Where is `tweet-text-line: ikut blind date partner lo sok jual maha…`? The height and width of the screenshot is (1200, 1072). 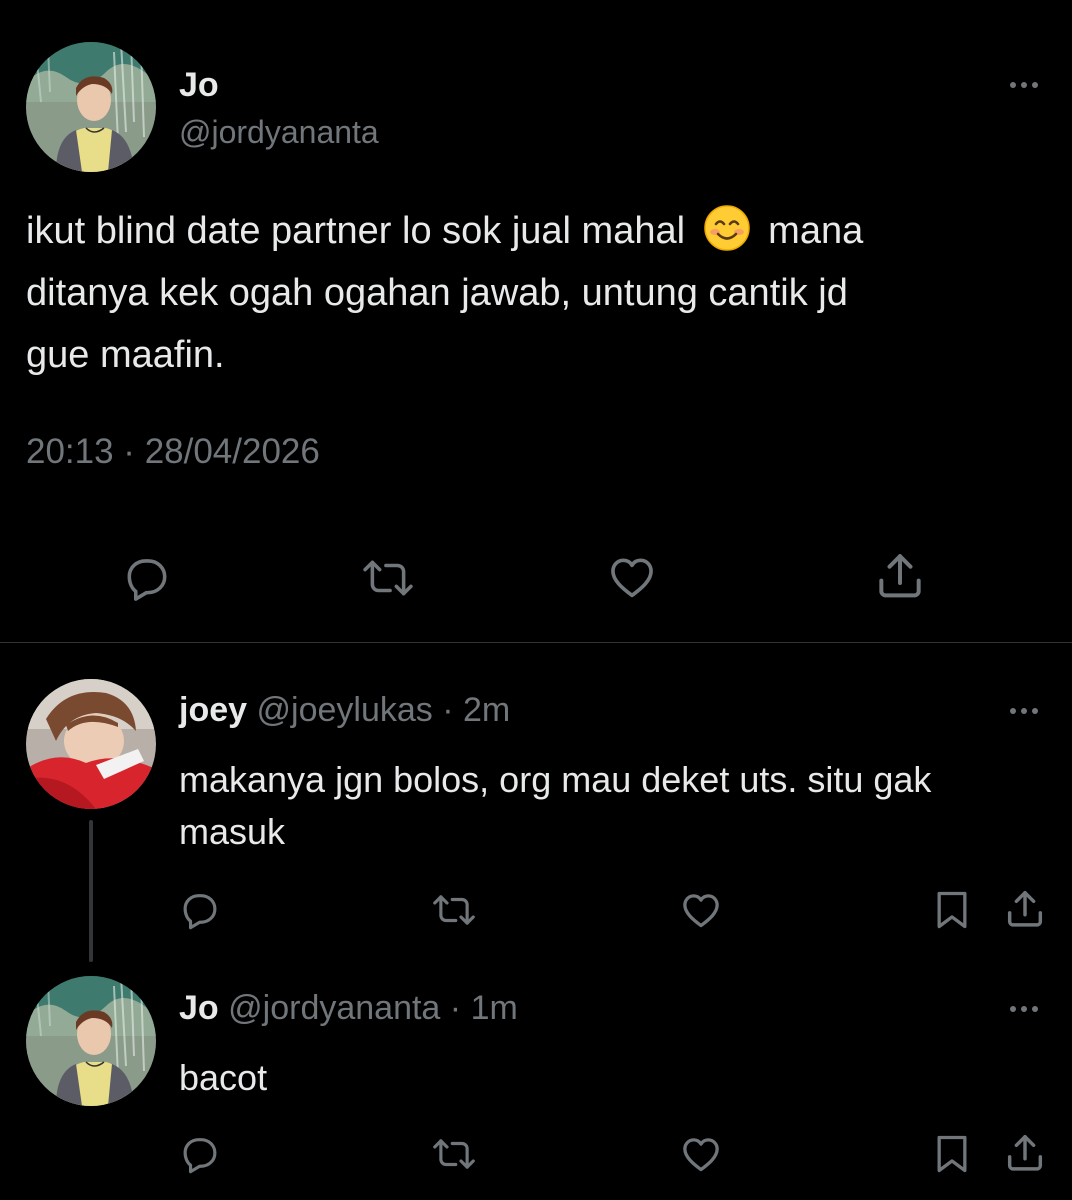
tweet-text-line: ikut blind date partner lo sok jual maha… is located at coordinates (536, 231).